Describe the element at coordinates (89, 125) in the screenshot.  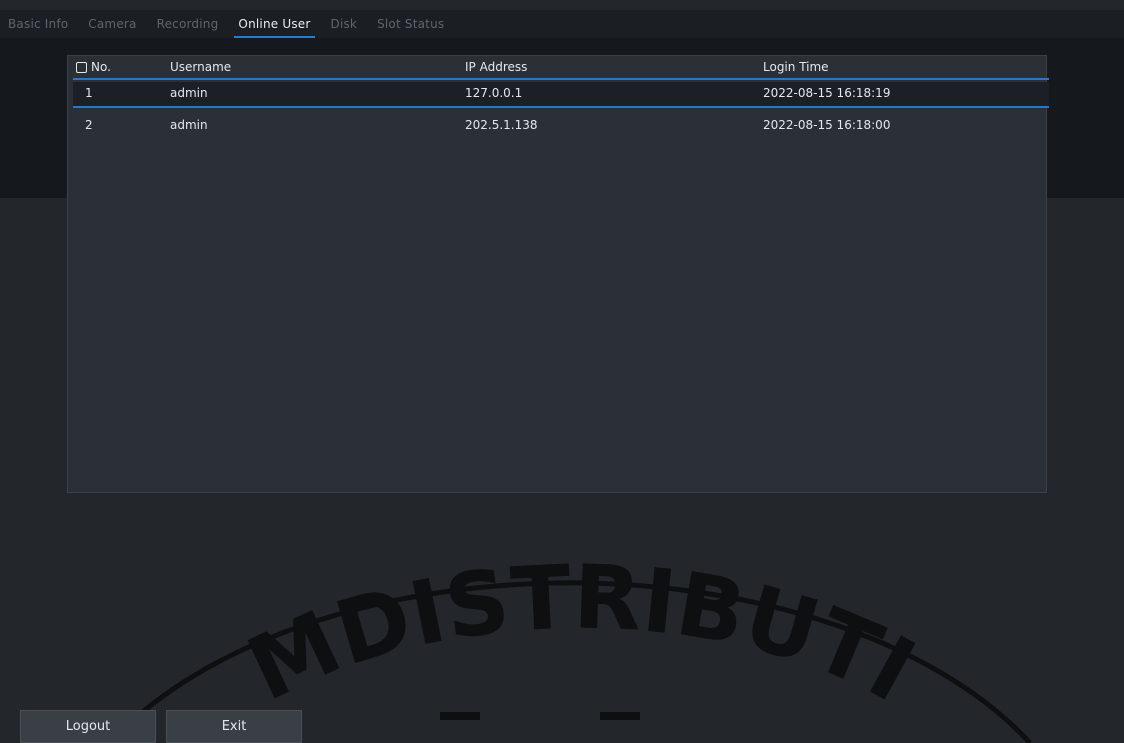
I see `row-no: 2` at that location.